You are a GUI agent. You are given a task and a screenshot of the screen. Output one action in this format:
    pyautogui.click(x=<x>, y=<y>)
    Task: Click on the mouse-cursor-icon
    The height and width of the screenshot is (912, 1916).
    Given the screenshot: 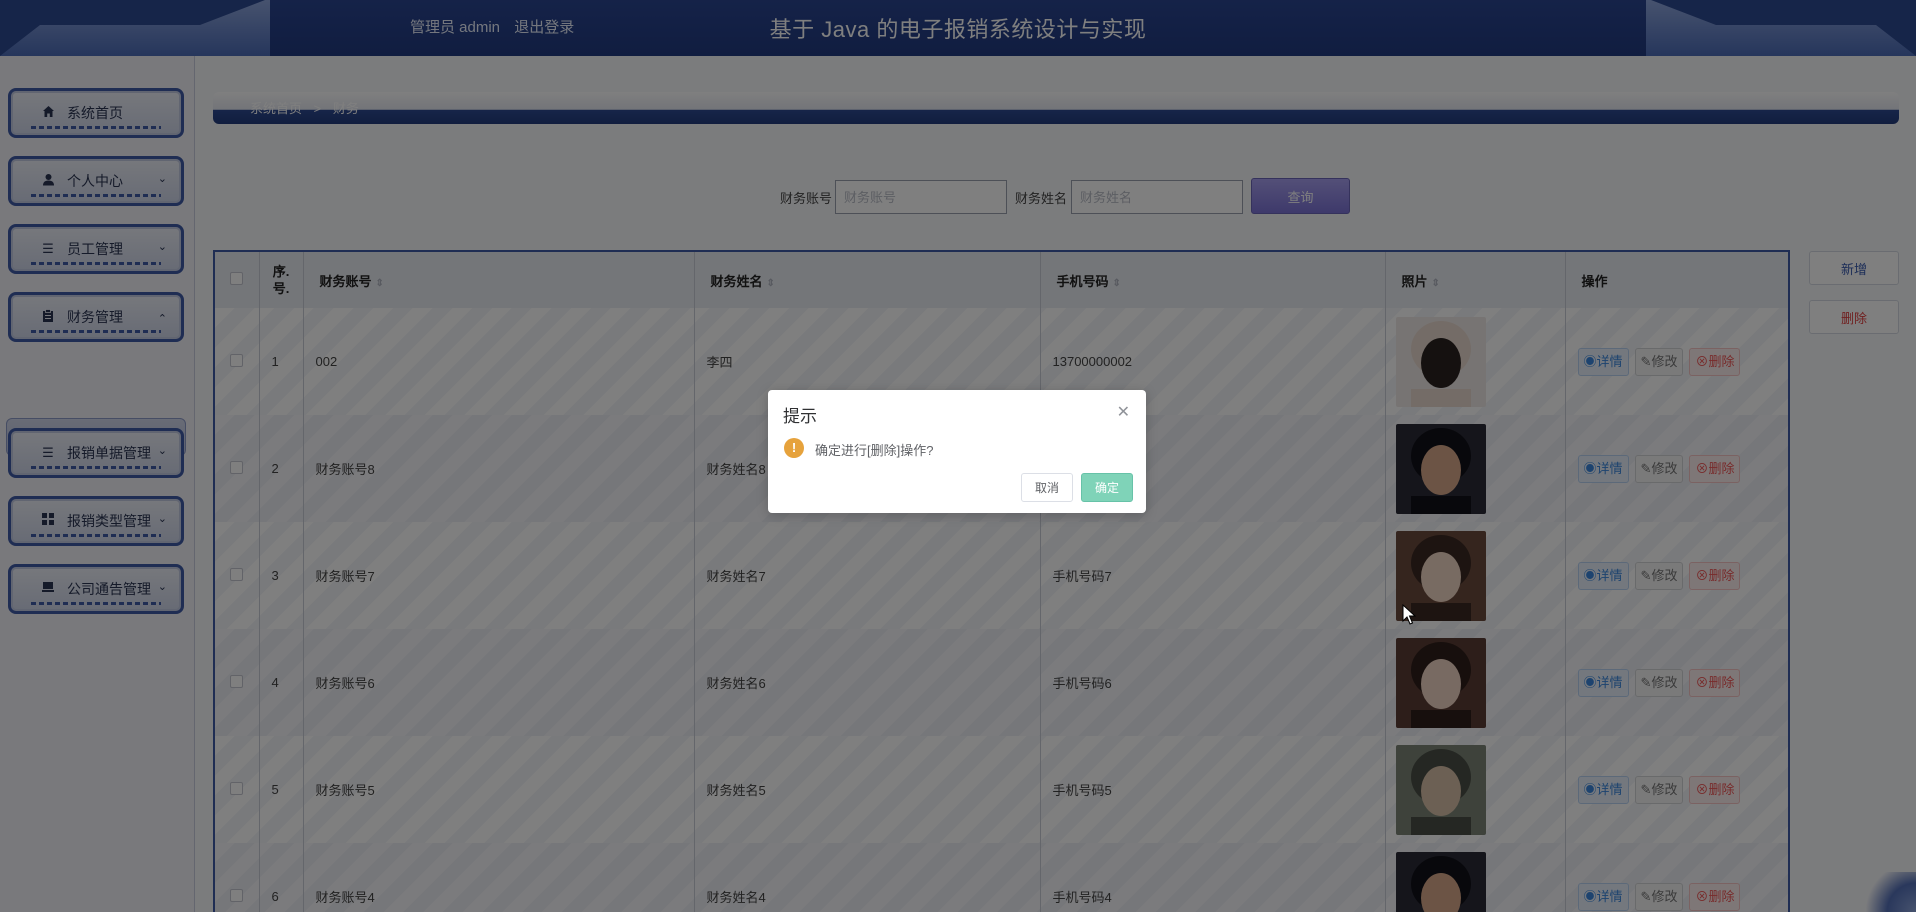 What is the action you would take?
    pyautogui.click(x=1409, y=614)
    